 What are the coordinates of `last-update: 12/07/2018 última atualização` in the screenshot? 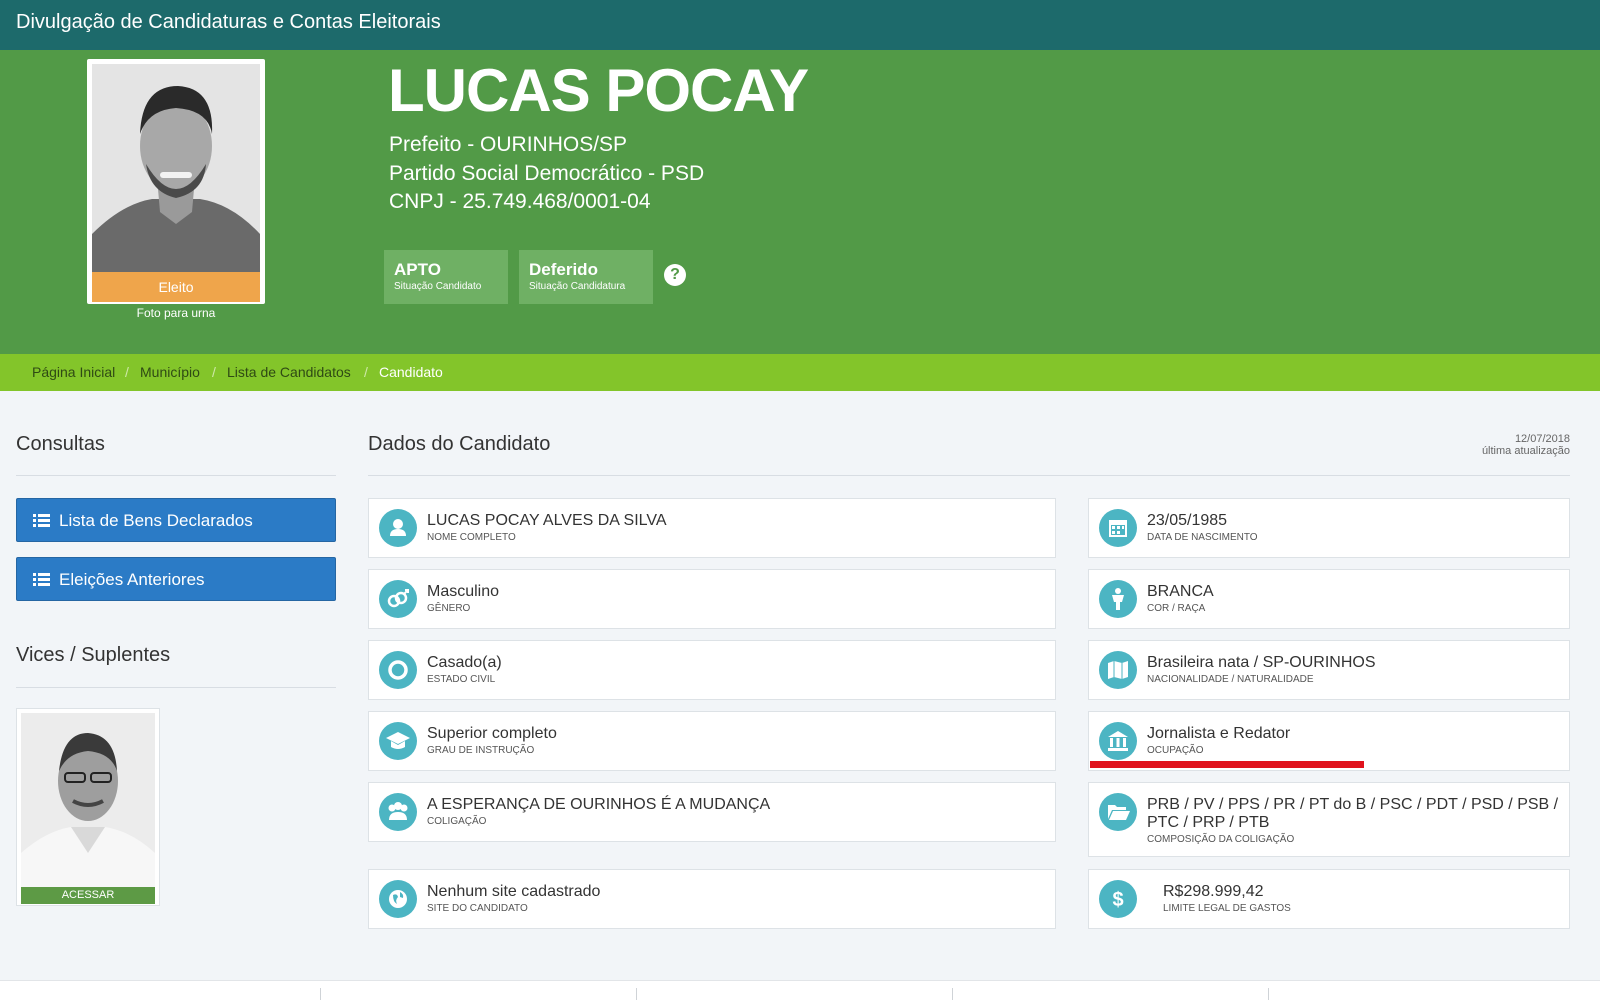 It's located at (1526, 445).